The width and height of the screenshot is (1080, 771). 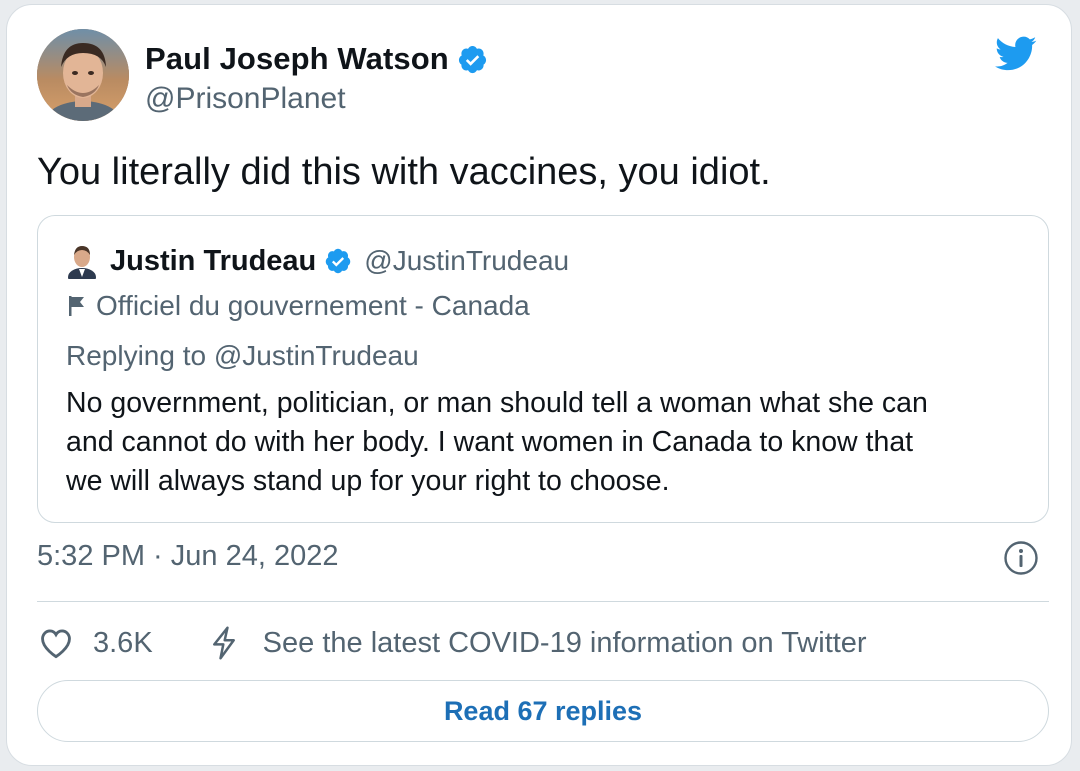 What do you see at coordinates (123, 643) in the screenshot?
I see `like-count: 3.6K` at bounding box center [123, 643].